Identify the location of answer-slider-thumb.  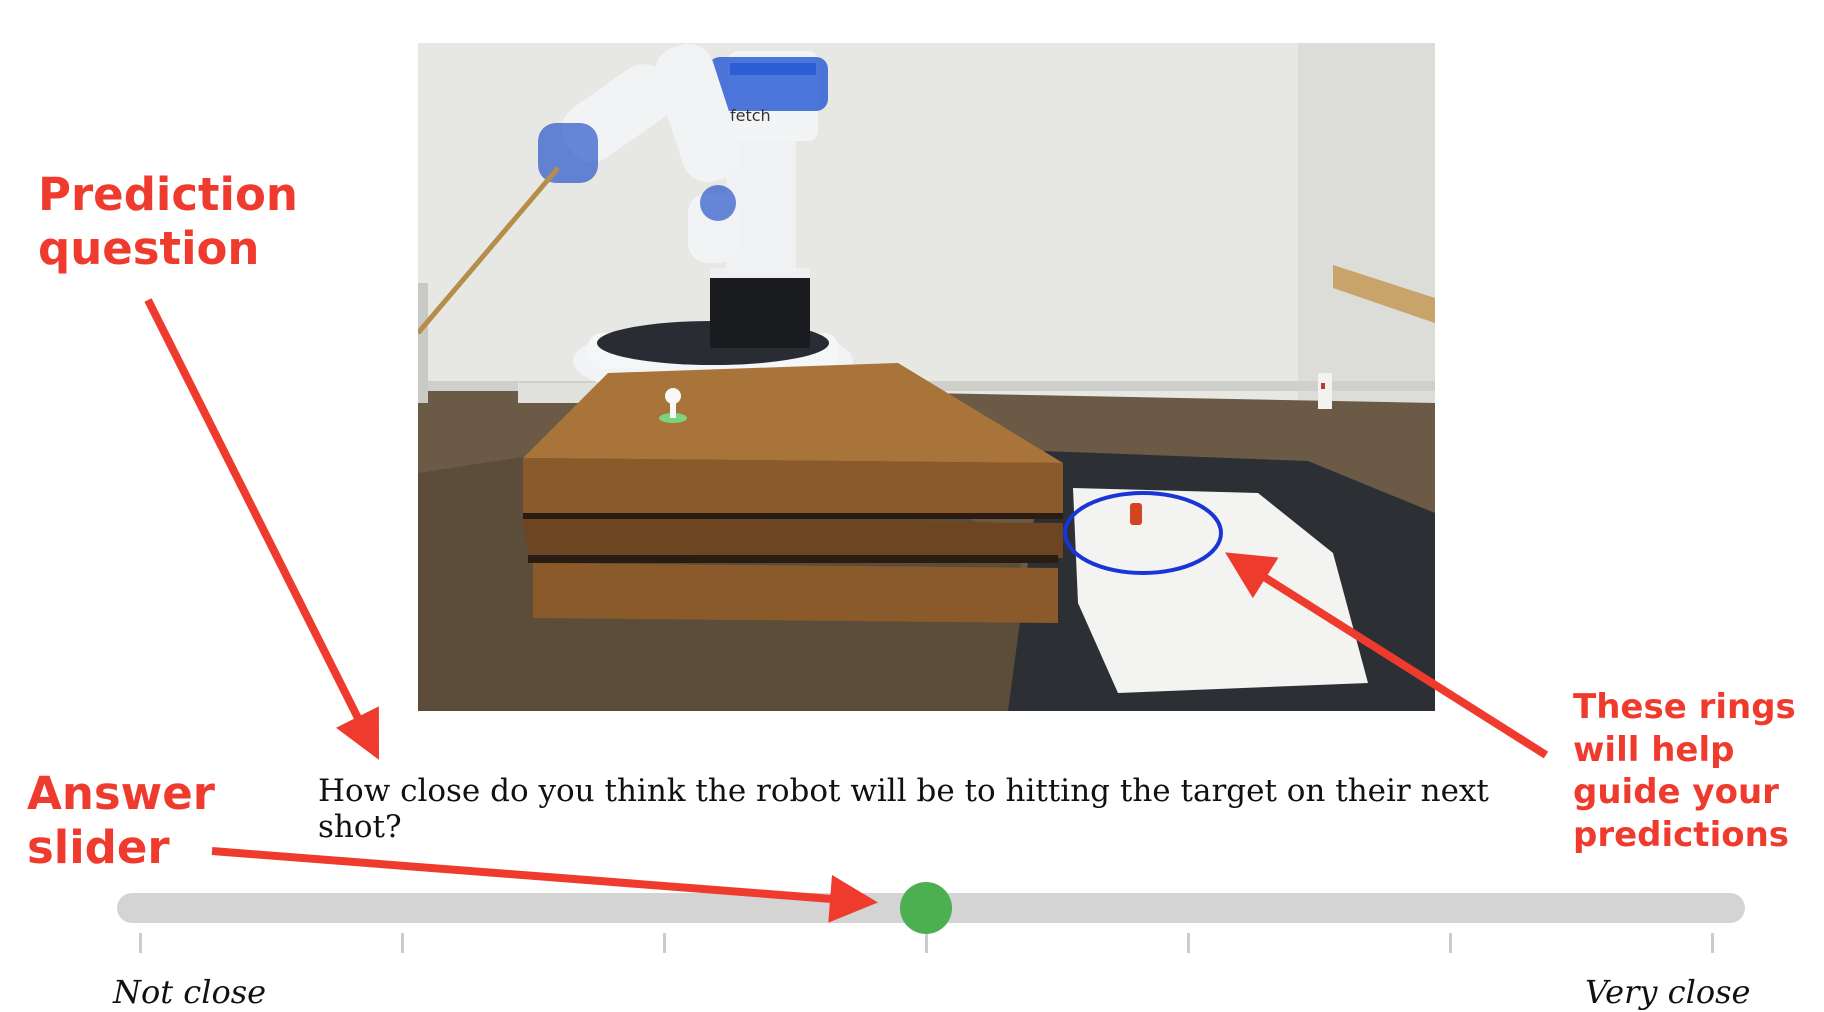
(926, 908).